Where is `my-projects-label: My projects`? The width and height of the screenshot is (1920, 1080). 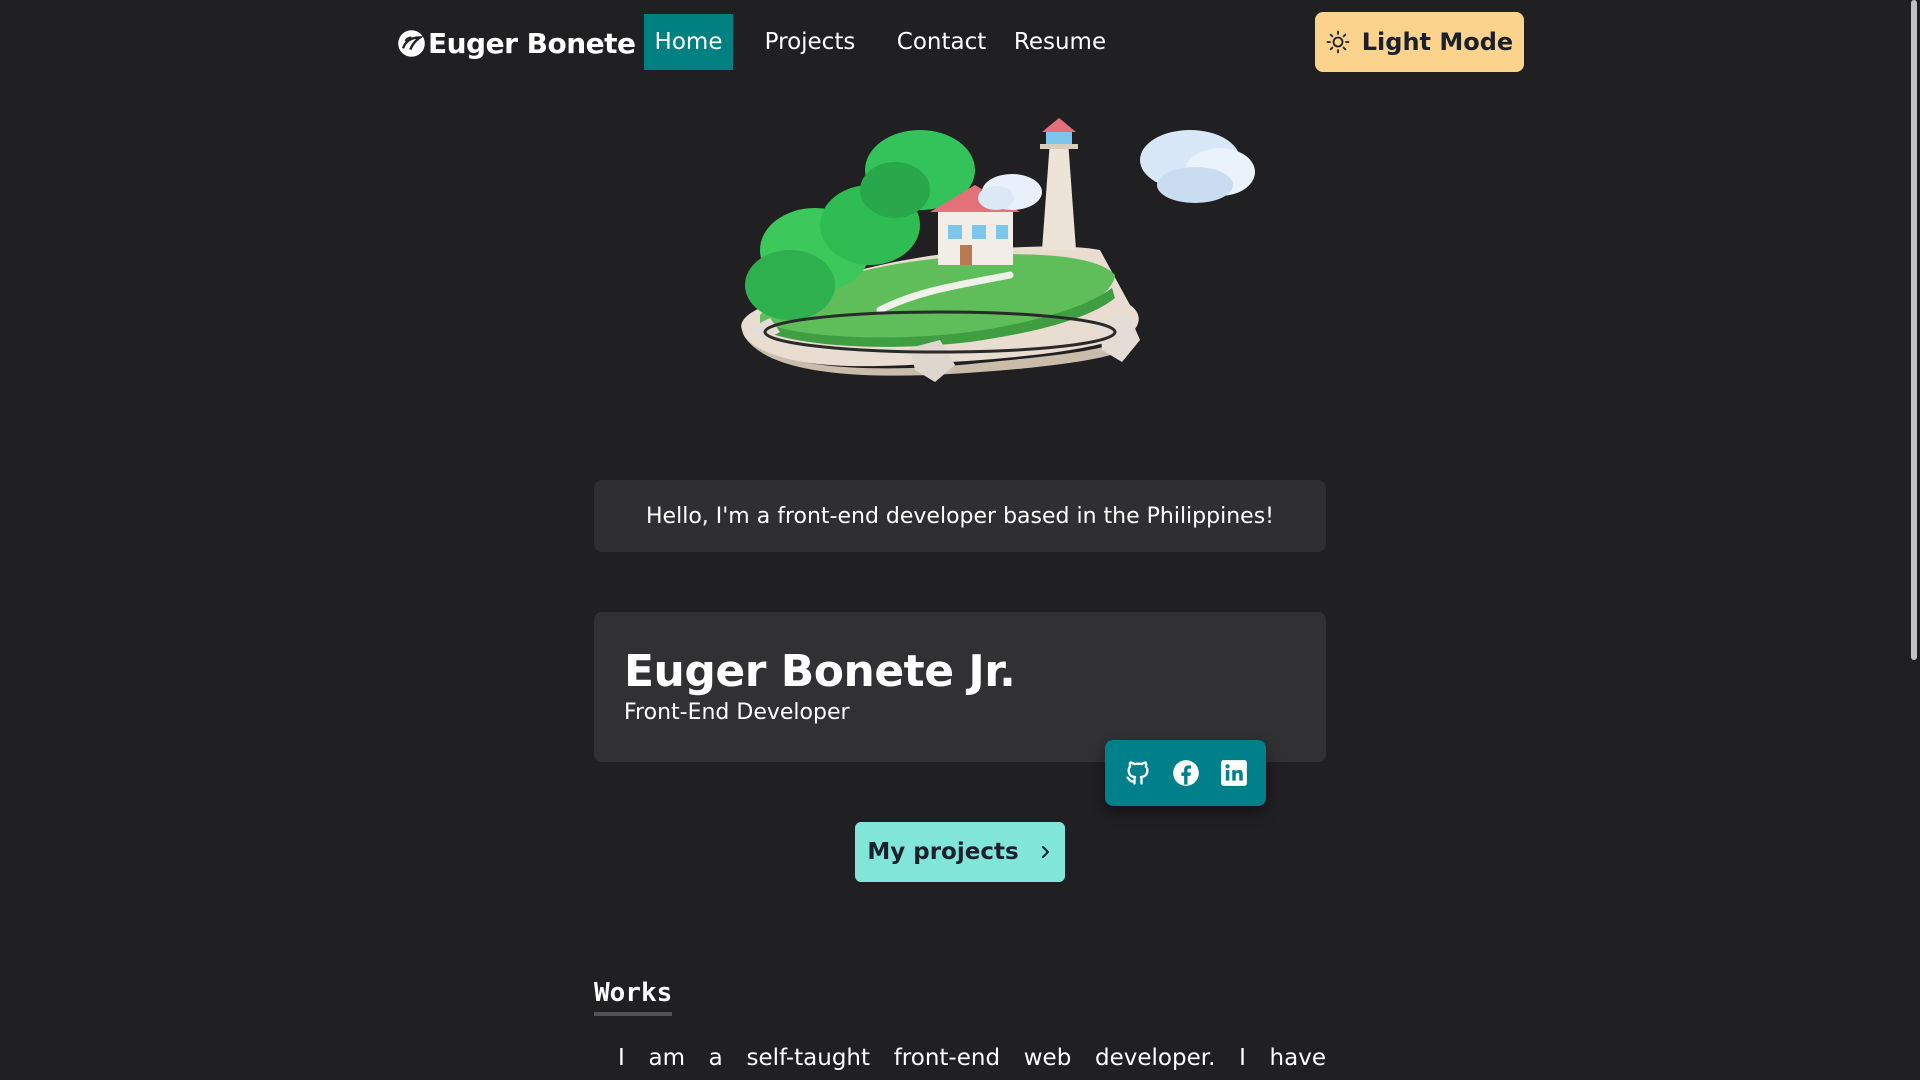 my-projects-label: My projects is located at coordinates (943, 852).